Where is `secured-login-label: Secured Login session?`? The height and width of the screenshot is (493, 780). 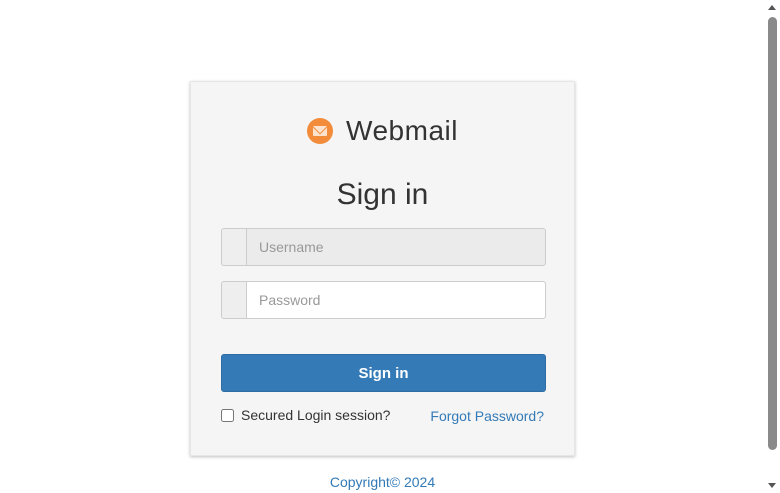 secured-login-label: Secured Login session? is located at coordinates (316, 415).